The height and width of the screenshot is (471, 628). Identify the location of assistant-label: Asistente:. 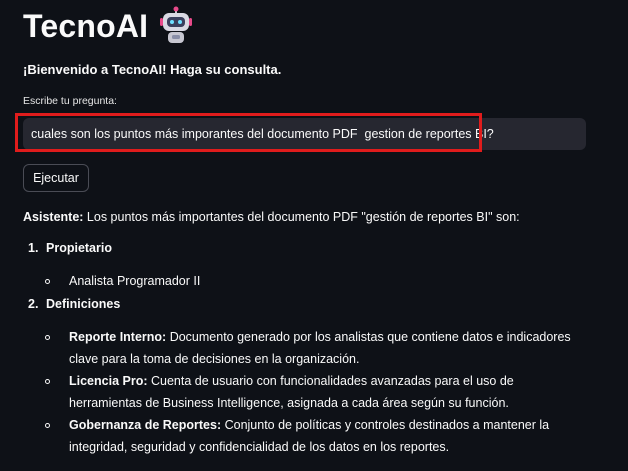
(53, 217).